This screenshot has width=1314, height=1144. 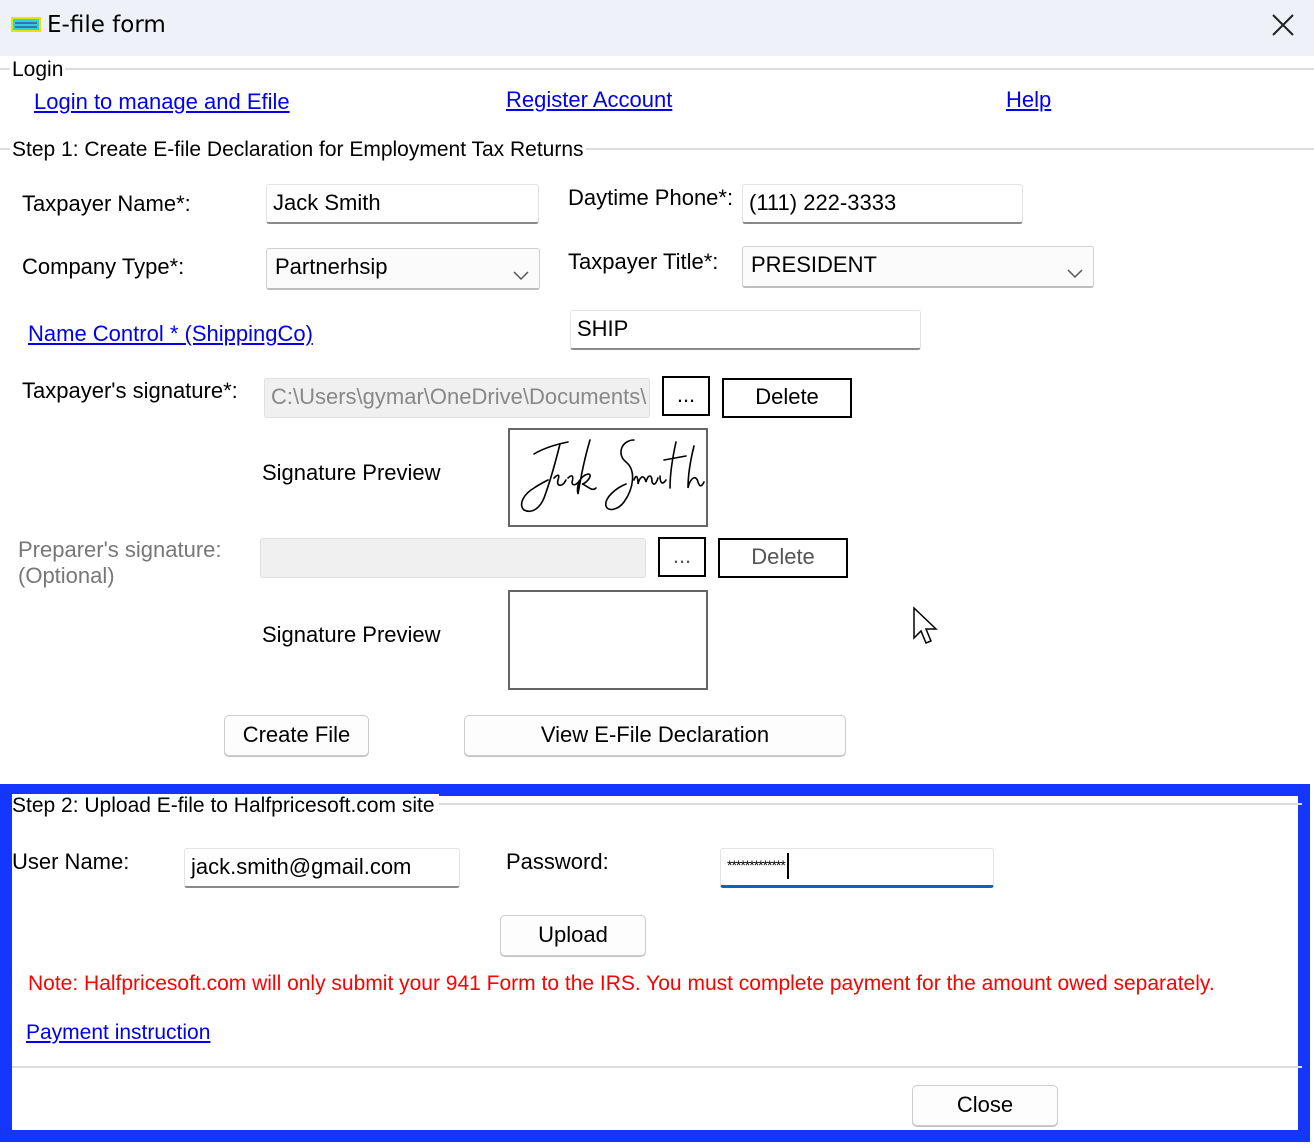 What do you see at coordinates (857, 868) in the screenshot?
I see `password-input: *************` at bounding box center [857, 868].